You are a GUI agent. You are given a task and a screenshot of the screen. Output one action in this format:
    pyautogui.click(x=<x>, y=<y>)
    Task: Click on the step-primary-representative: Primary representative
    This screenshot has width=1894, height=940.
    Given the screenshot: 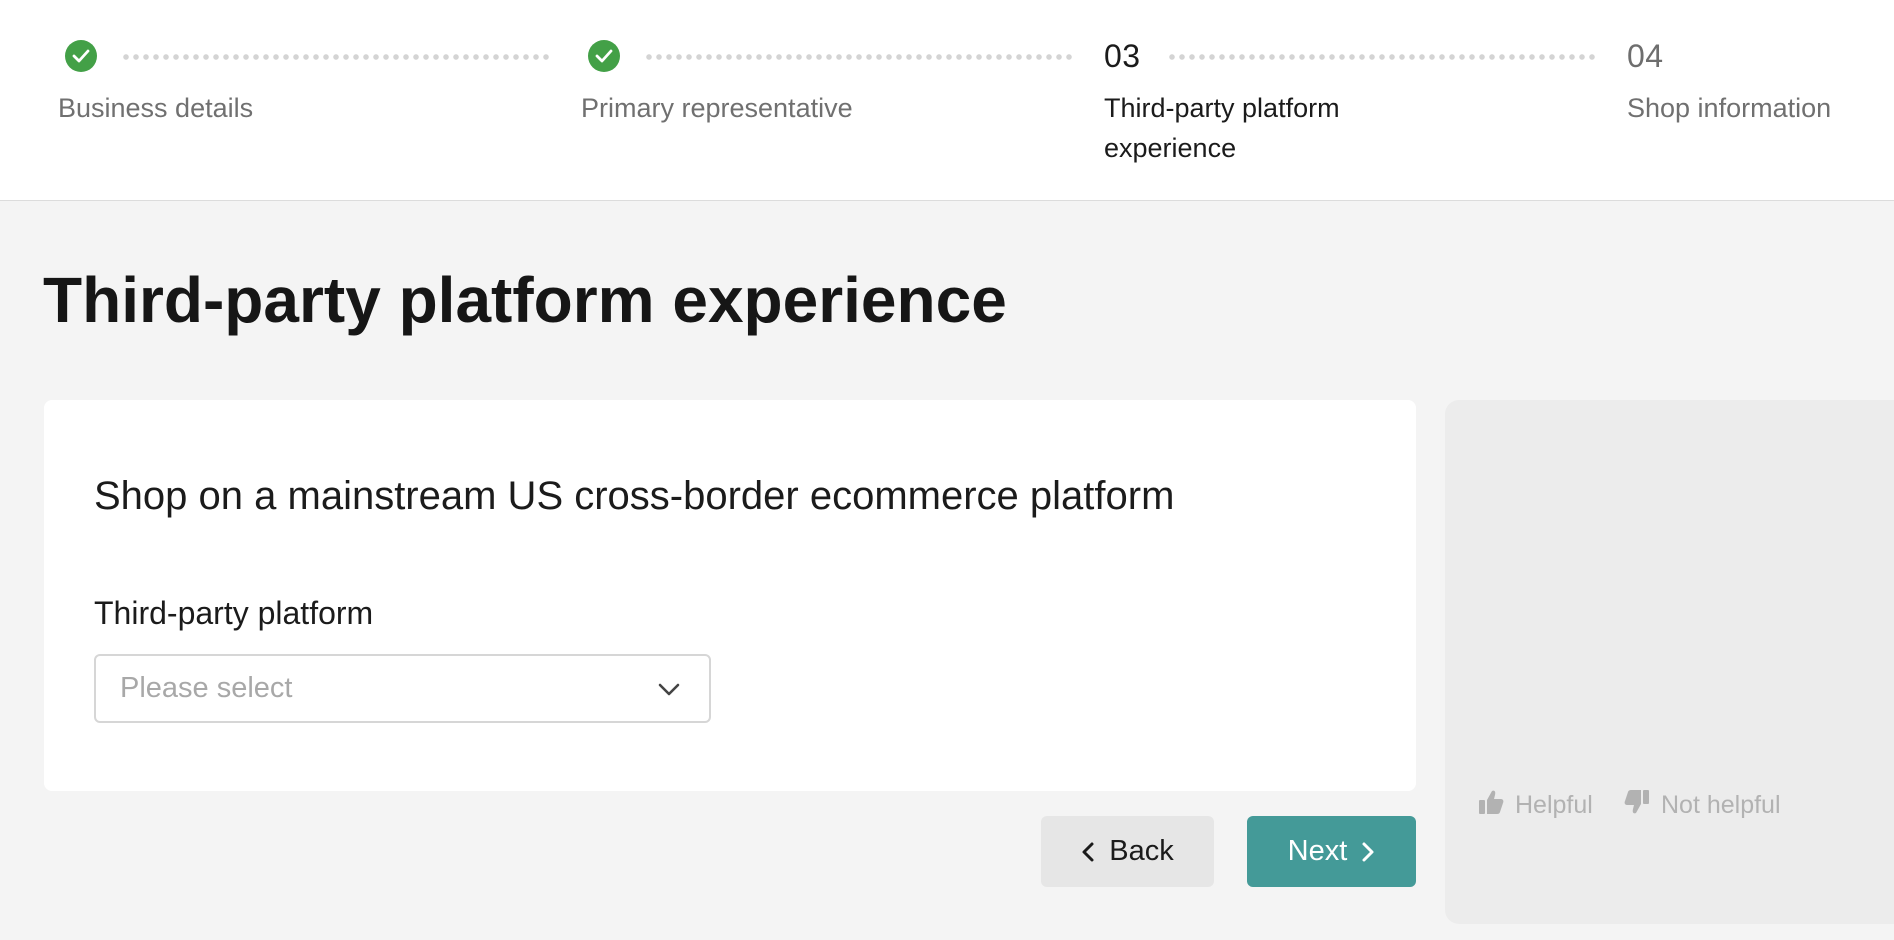 What is the action you would take?
    pyautogui.click(x=731, y=82)
    